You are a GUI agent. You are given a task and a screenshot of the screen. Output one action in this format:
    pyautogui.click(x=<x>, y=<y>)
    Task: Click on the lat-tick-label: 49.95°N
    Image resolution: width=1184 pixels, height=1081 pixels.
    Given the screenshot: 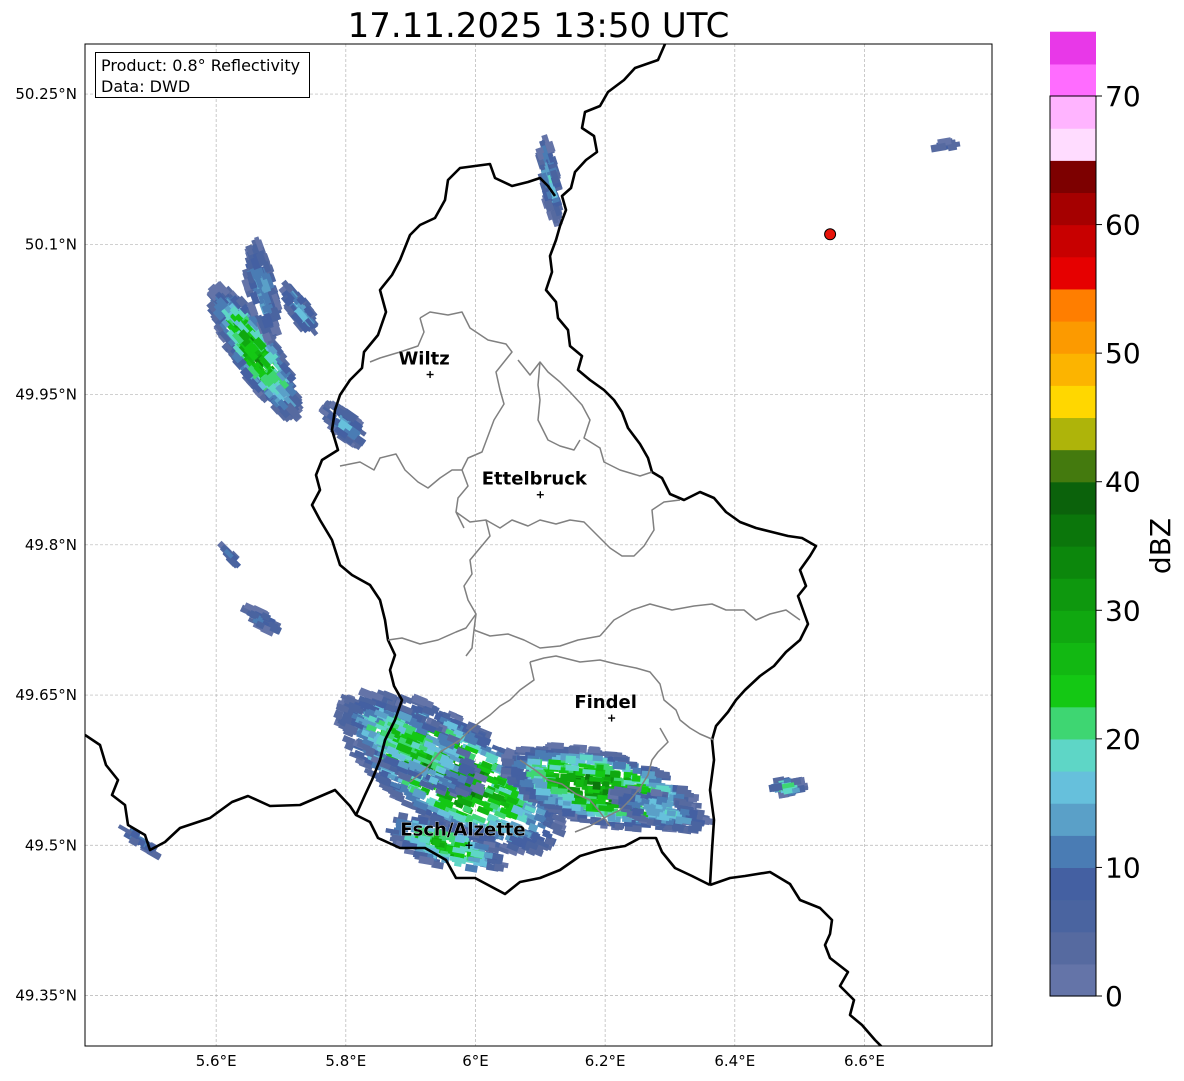 What is the action you would take?
    pyautogui.click(x=46, y=395)
    